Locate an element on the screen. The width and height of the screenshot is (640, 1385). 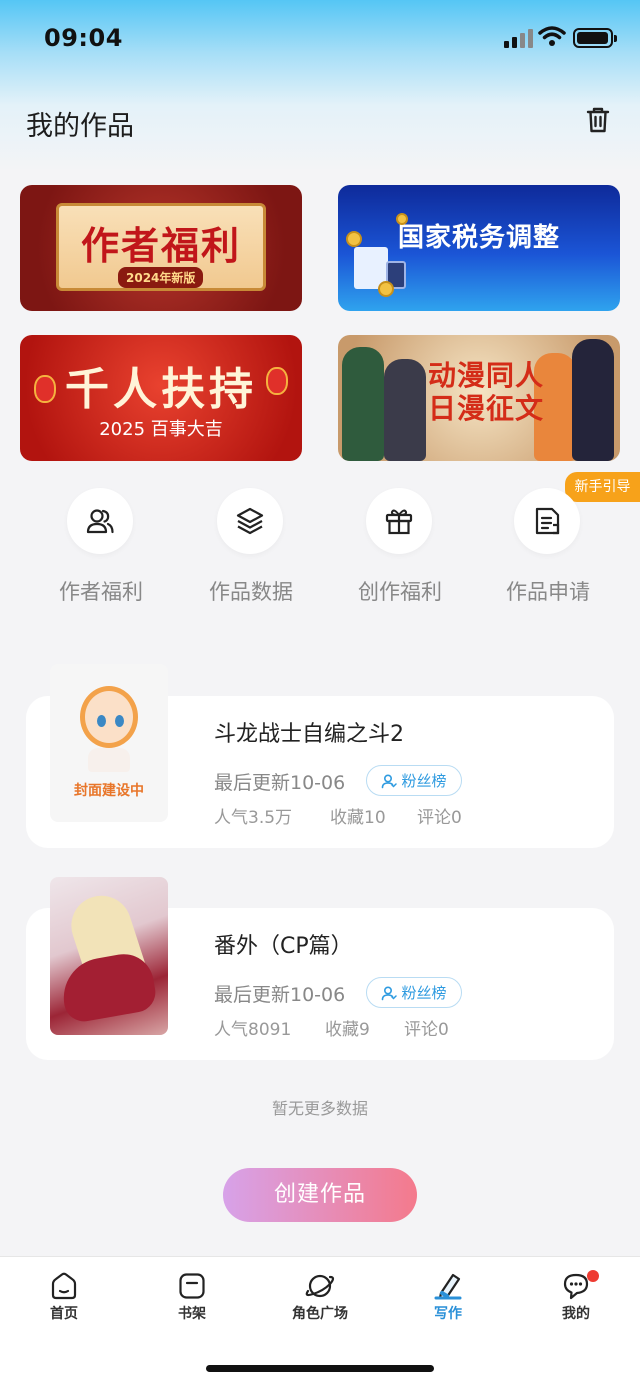
bookshelf-icon is located at coordinates (192, 1286).